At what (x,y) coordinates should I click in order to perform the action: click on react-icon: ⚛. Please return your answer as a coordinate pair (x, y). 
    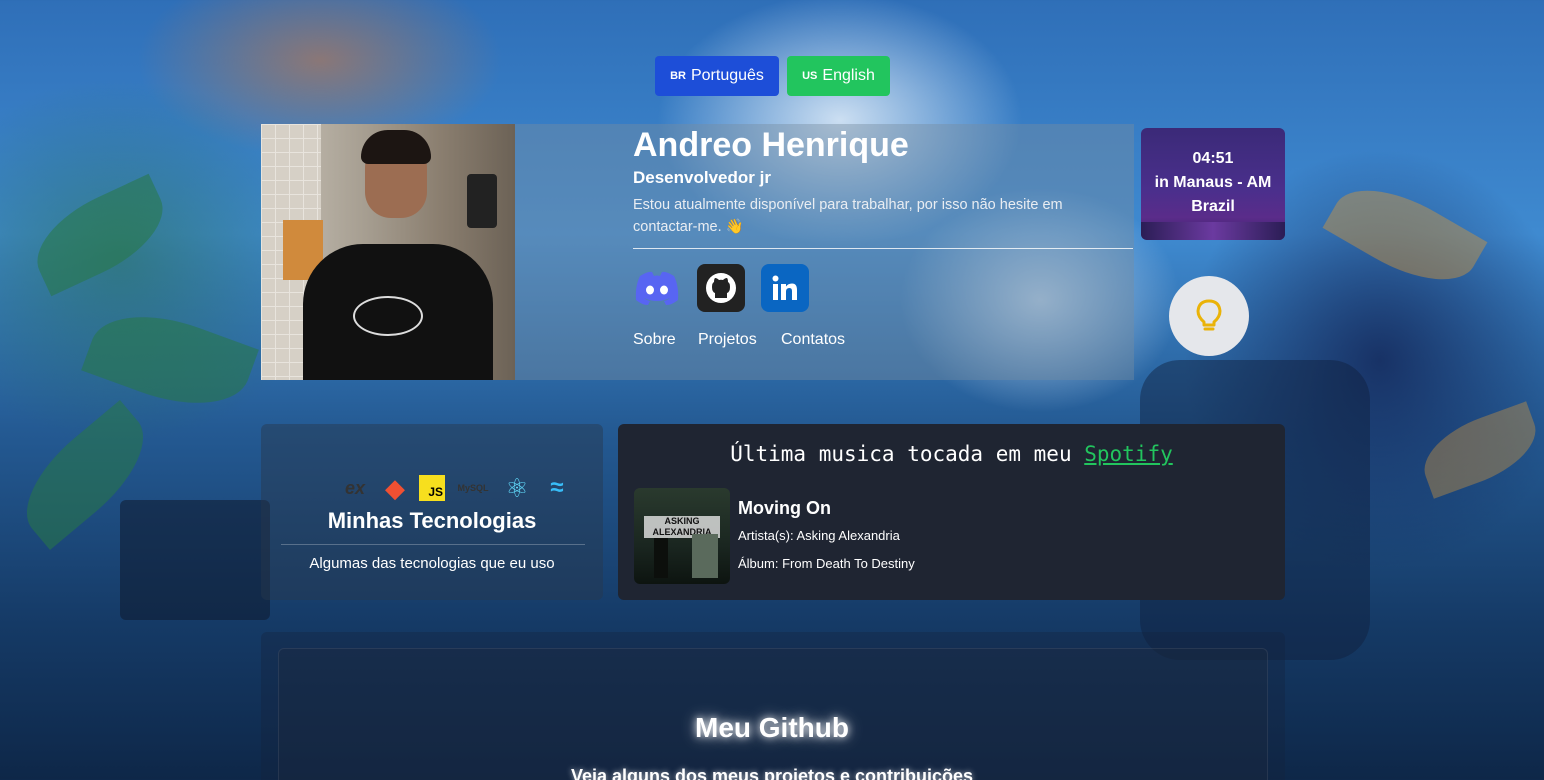
    Looking at the image, I should click on (517, 487).